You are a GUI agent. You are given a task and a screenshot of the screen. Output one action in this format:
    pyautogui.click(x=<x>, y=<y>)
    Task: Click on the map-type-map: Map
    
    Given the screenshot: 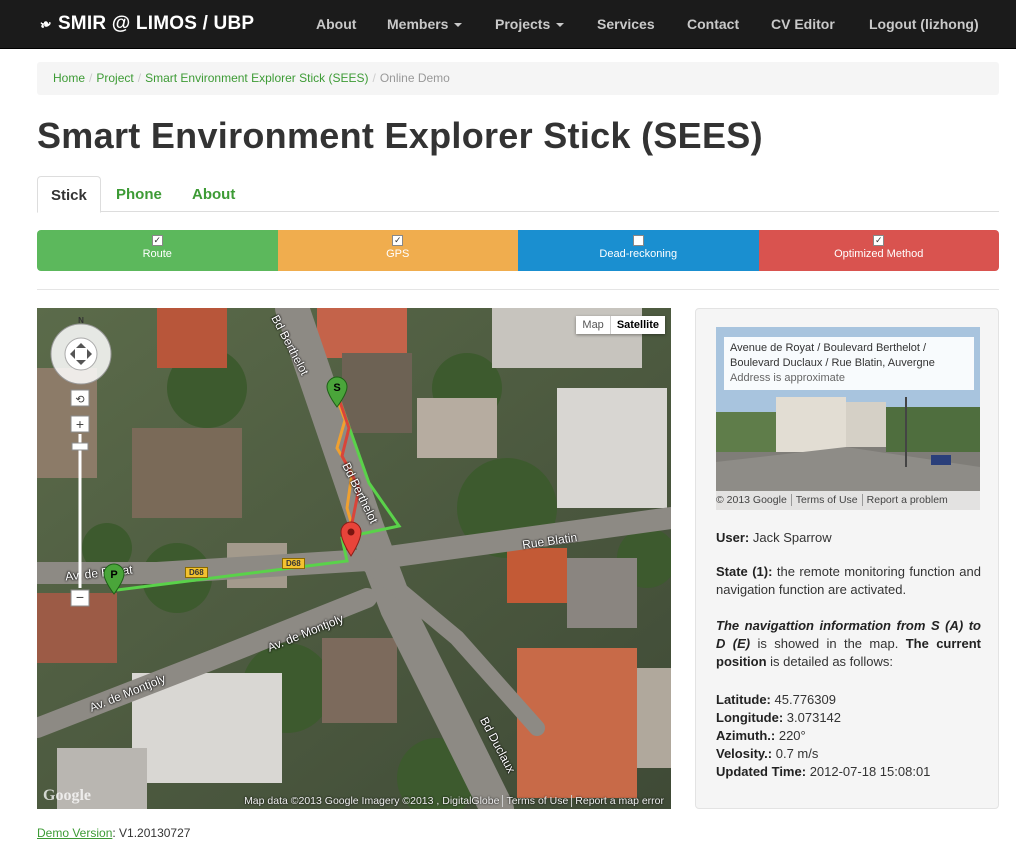 What is the action you would take?
    pyautogui.click(x=592, y=325)
    